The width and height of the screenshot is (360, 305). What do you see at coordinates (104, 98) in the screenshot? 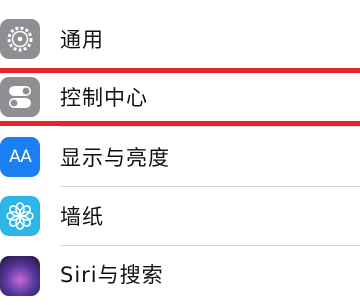
I see `settings-label-control-center: 控制中心` at bounding box center [104, 98].